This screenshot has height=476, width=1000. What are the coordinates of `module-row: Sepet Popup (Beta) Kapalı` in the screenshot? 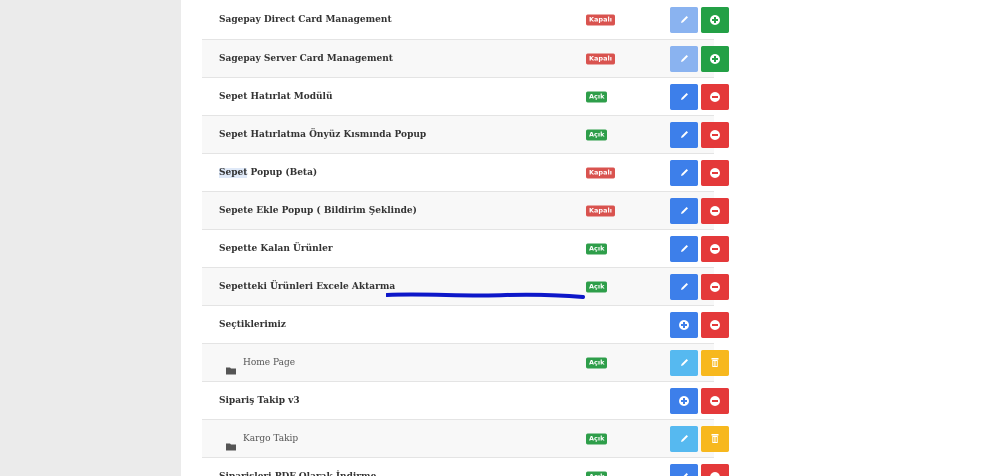 It's located at (465, 173).